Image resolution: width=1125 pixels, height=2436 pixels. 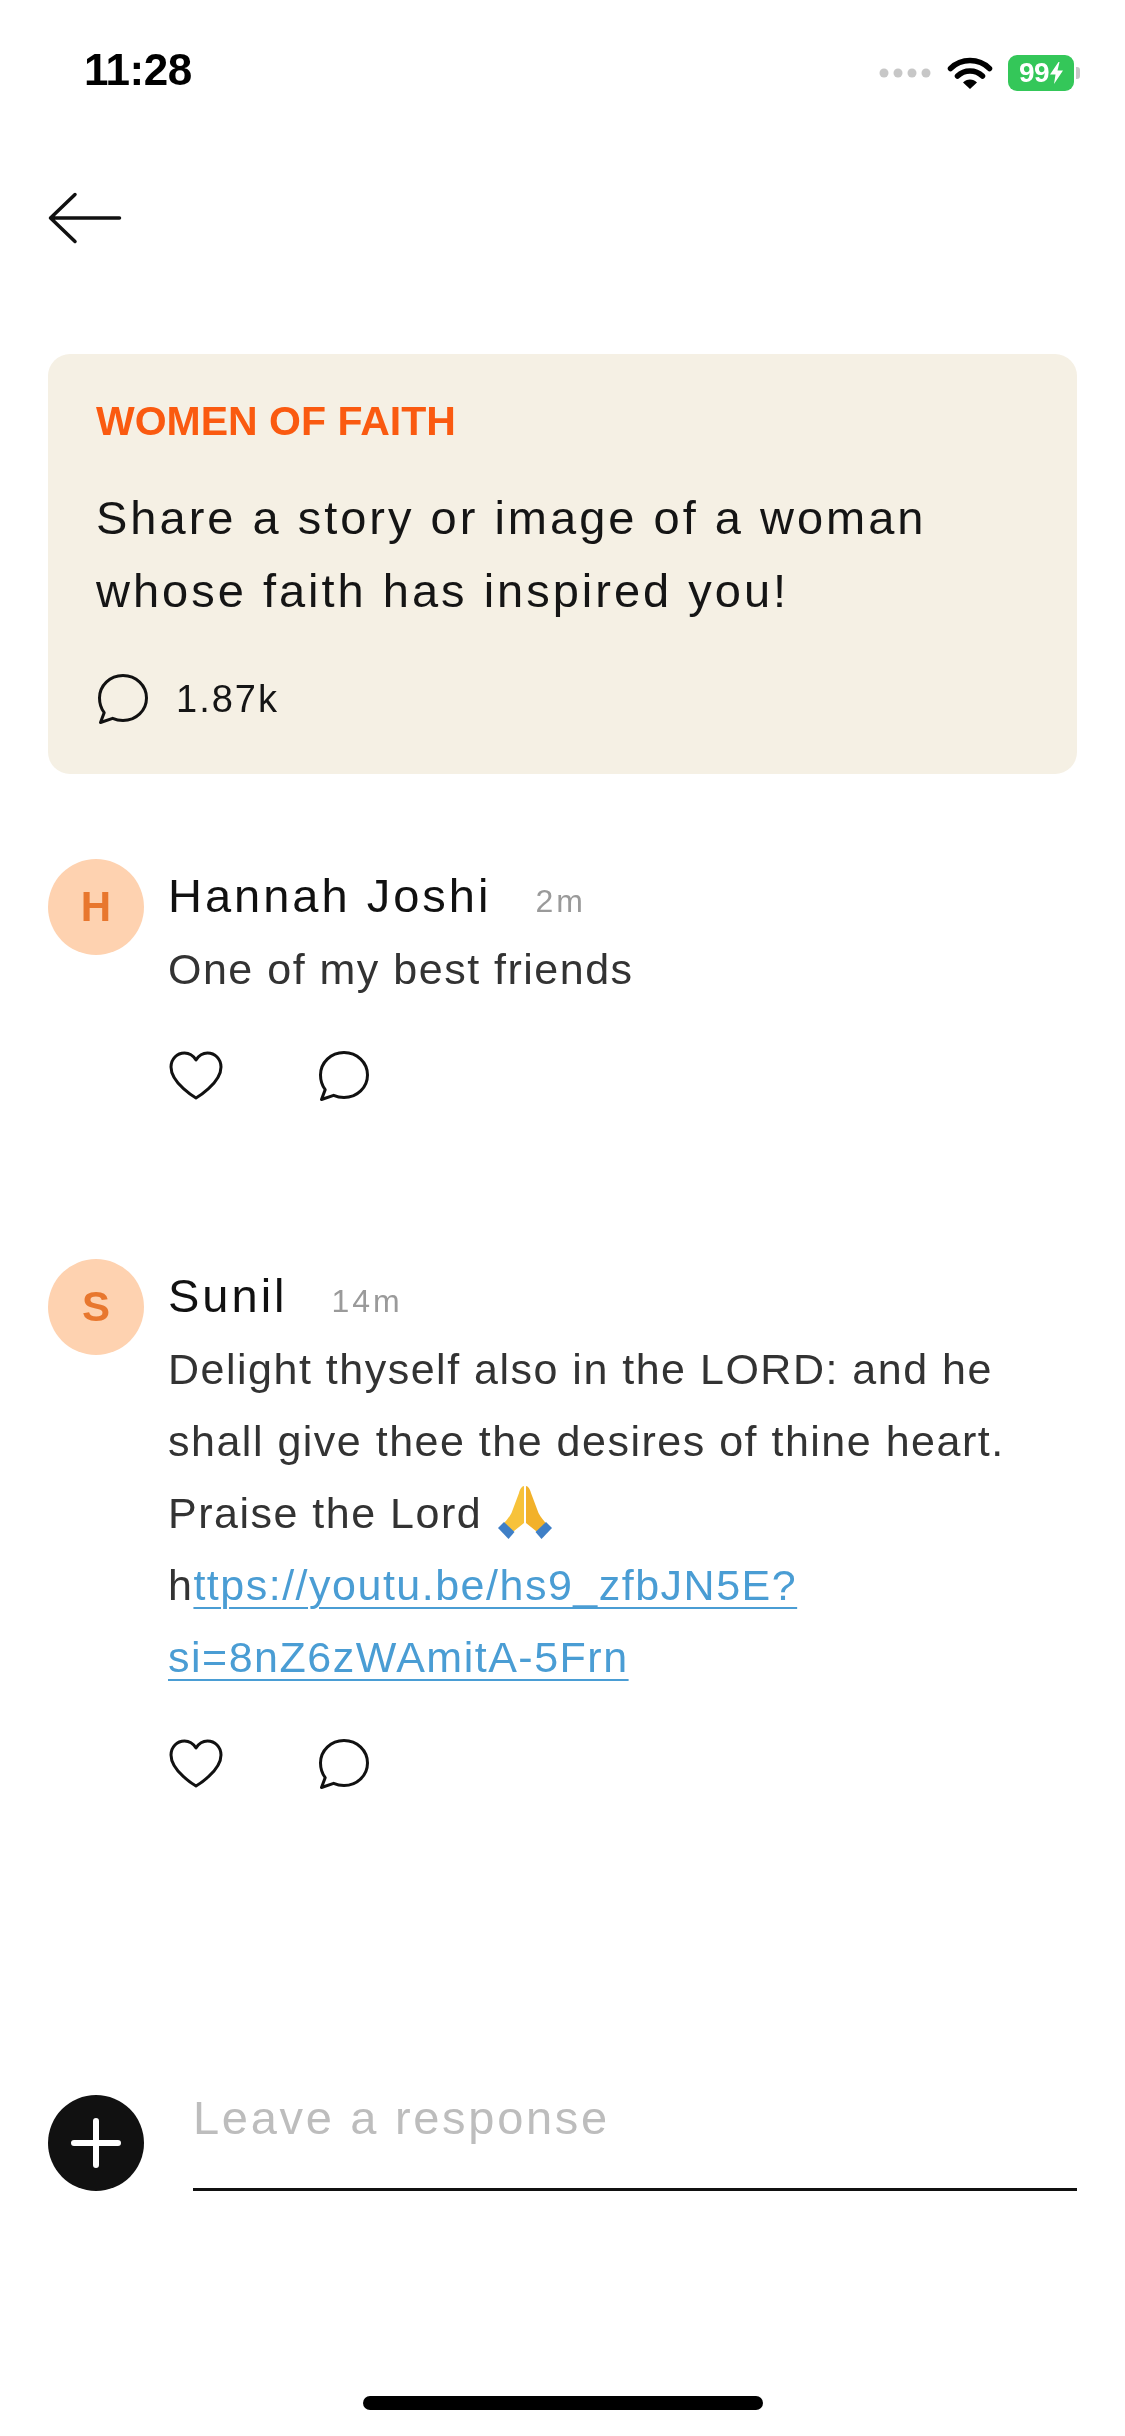 What do you see at coordinates (96, 1307) in the screenshot?
I see `avatar: S` at bounding box center [96, 1307].